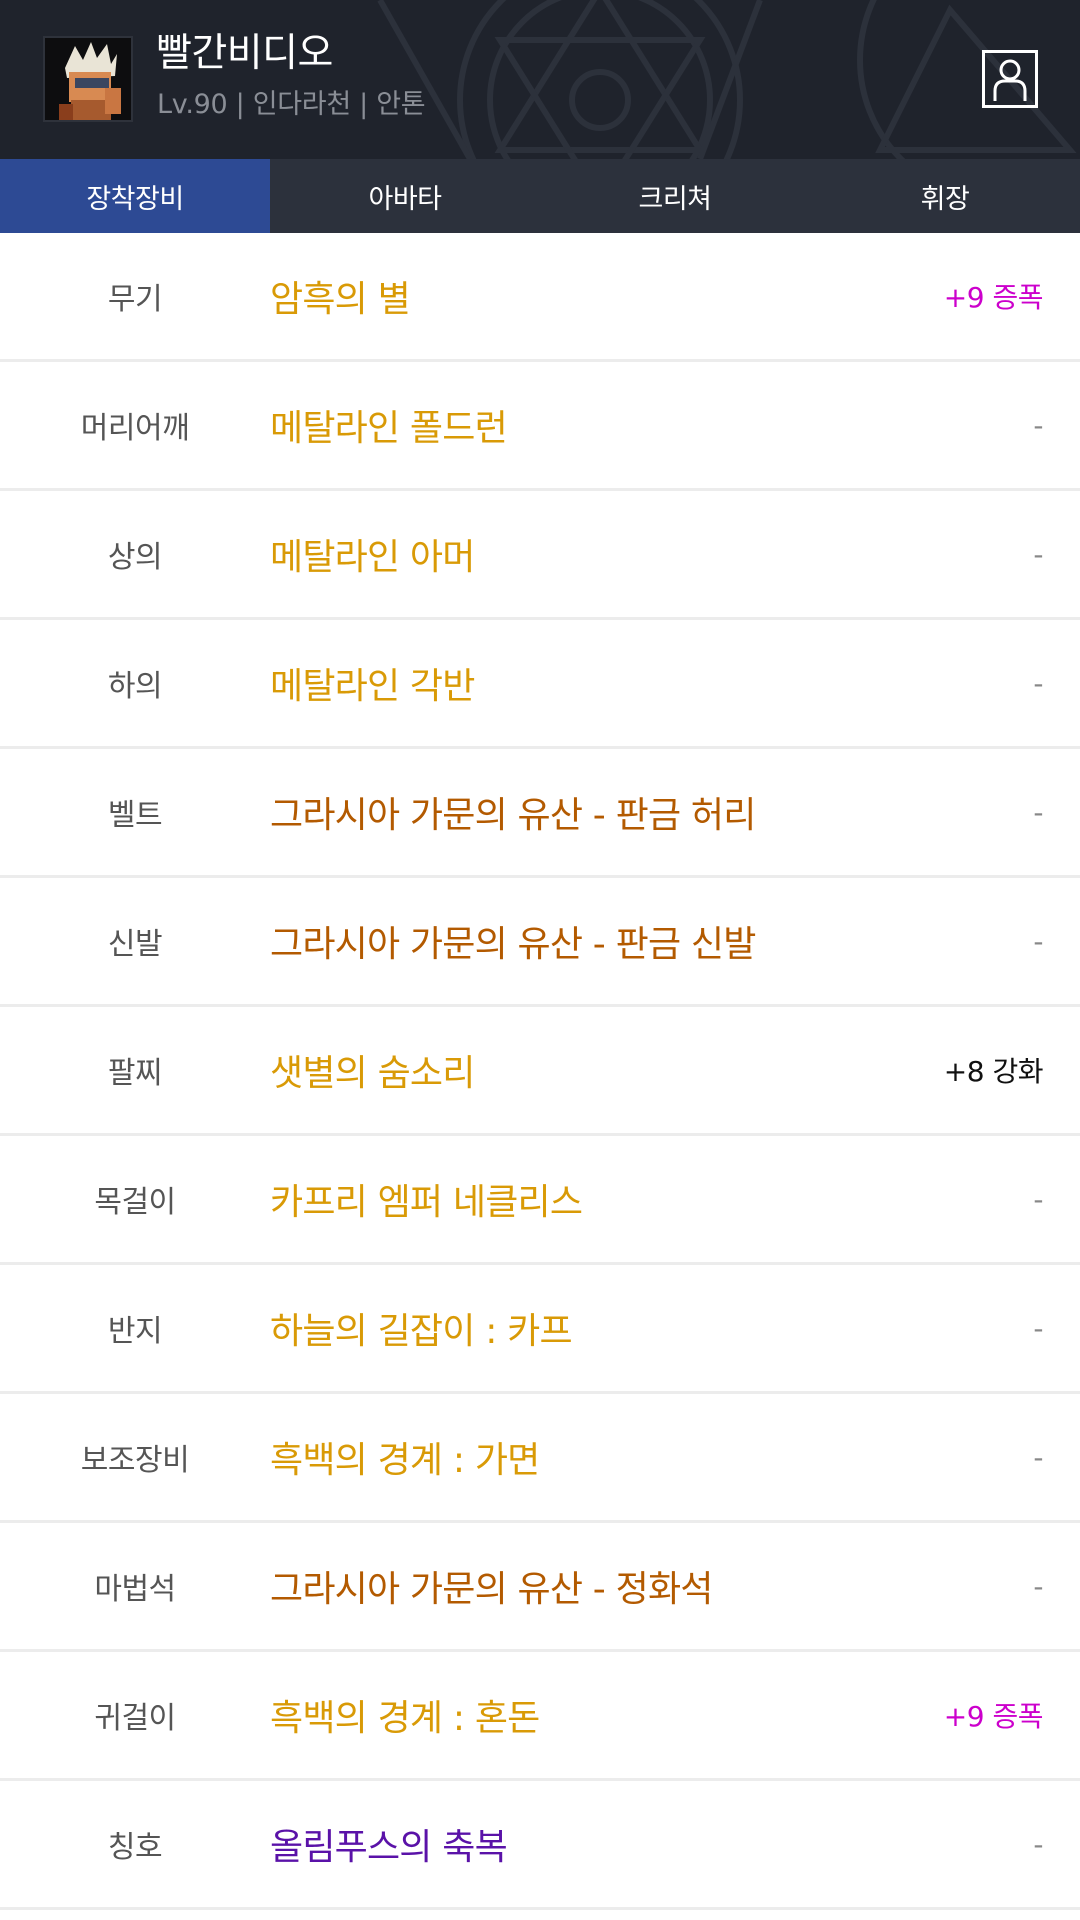  What do you see at coordinates (945, 196) in the screenshot?
I see `tab-insignia: 휘장` at bounding box center [945, 196].